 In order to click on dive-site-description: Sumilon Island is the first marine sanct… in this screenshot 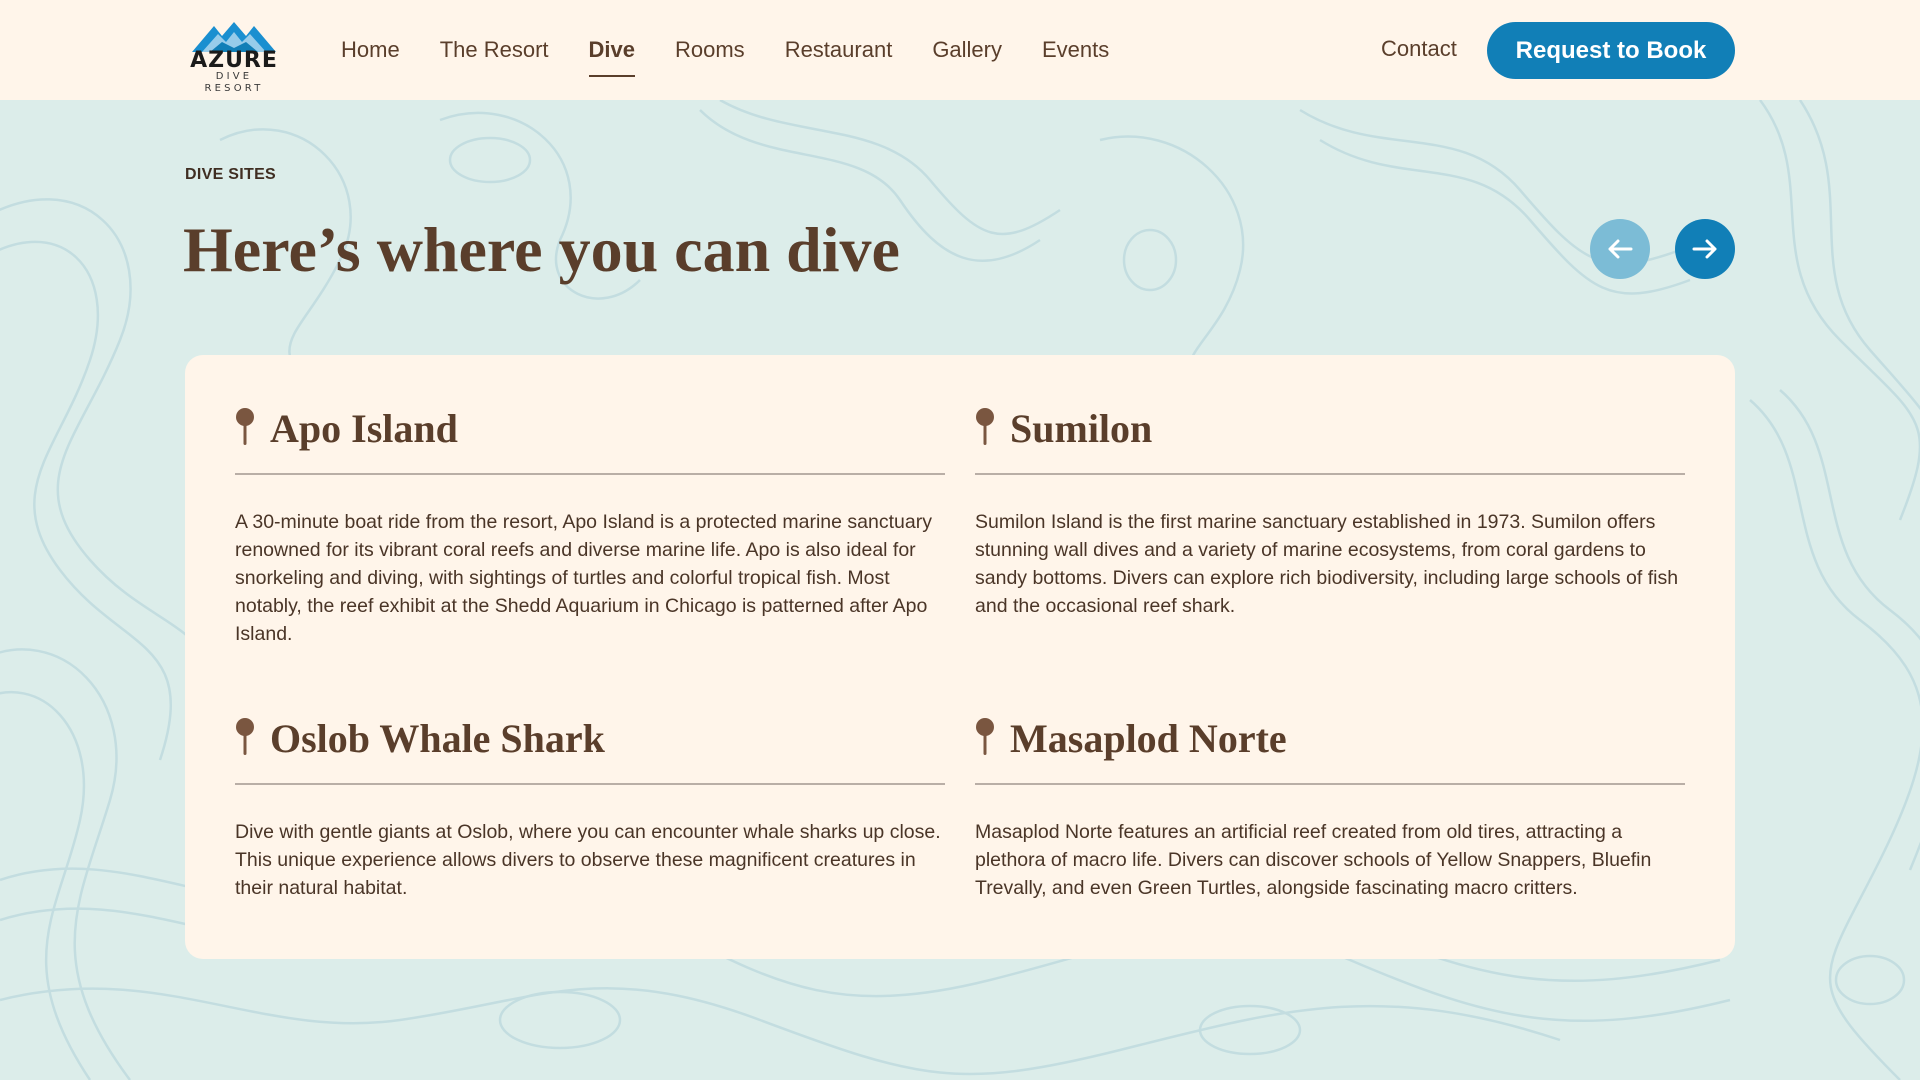, I will do `click(1327, 564)`.